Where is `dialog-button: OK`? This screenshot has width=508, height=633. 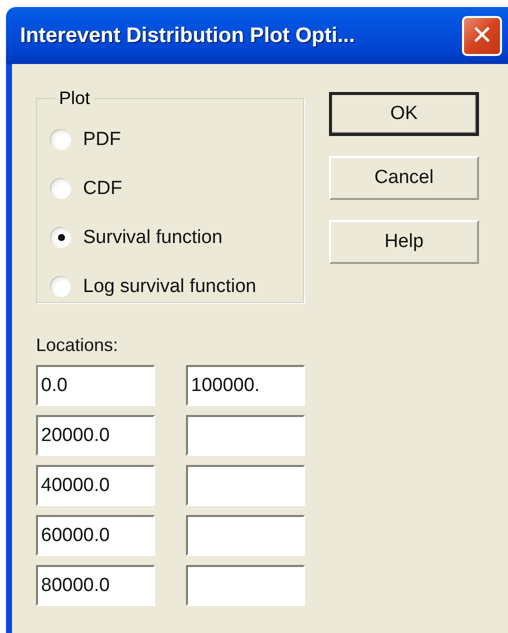
dialog-button: OK is located at coordinates (404, 114).